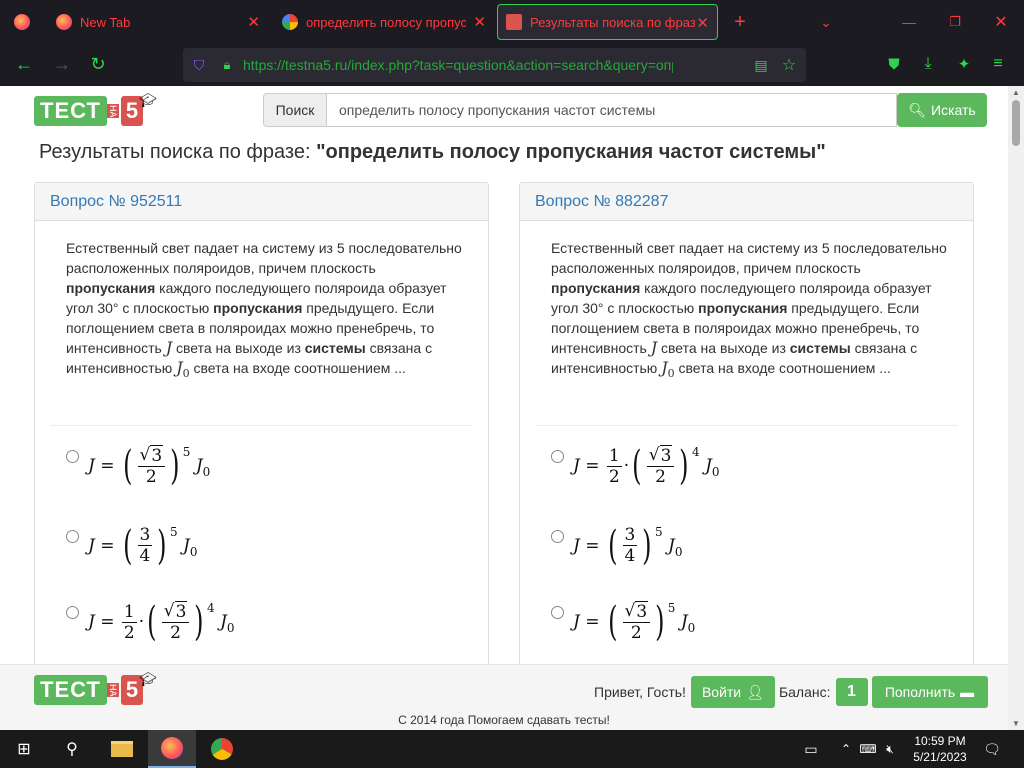 The height and width of the screenshot is (768, 1024). Describe the element at coordinates (894, 64) in the screenshot. I see `pocket-icon: ⛊` at that location.